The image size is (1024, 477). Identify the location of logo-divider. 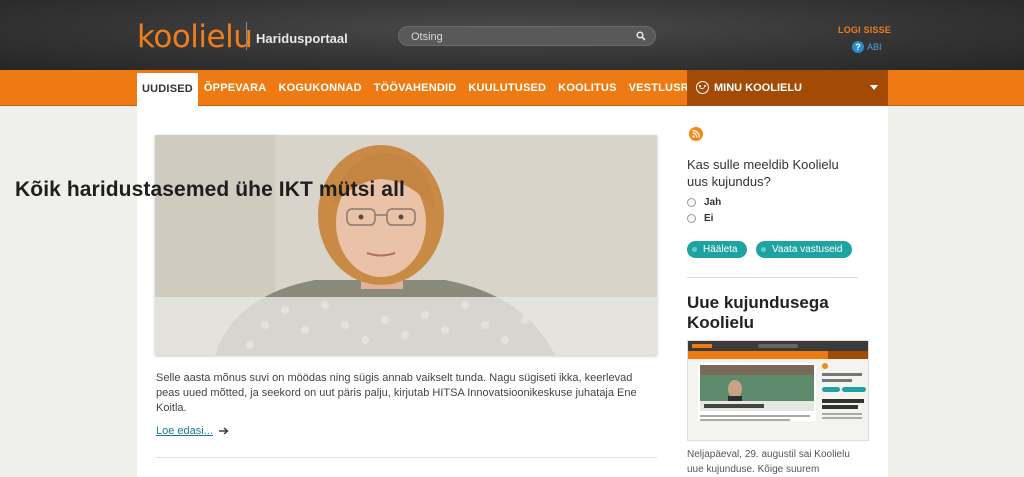
(246, 36).